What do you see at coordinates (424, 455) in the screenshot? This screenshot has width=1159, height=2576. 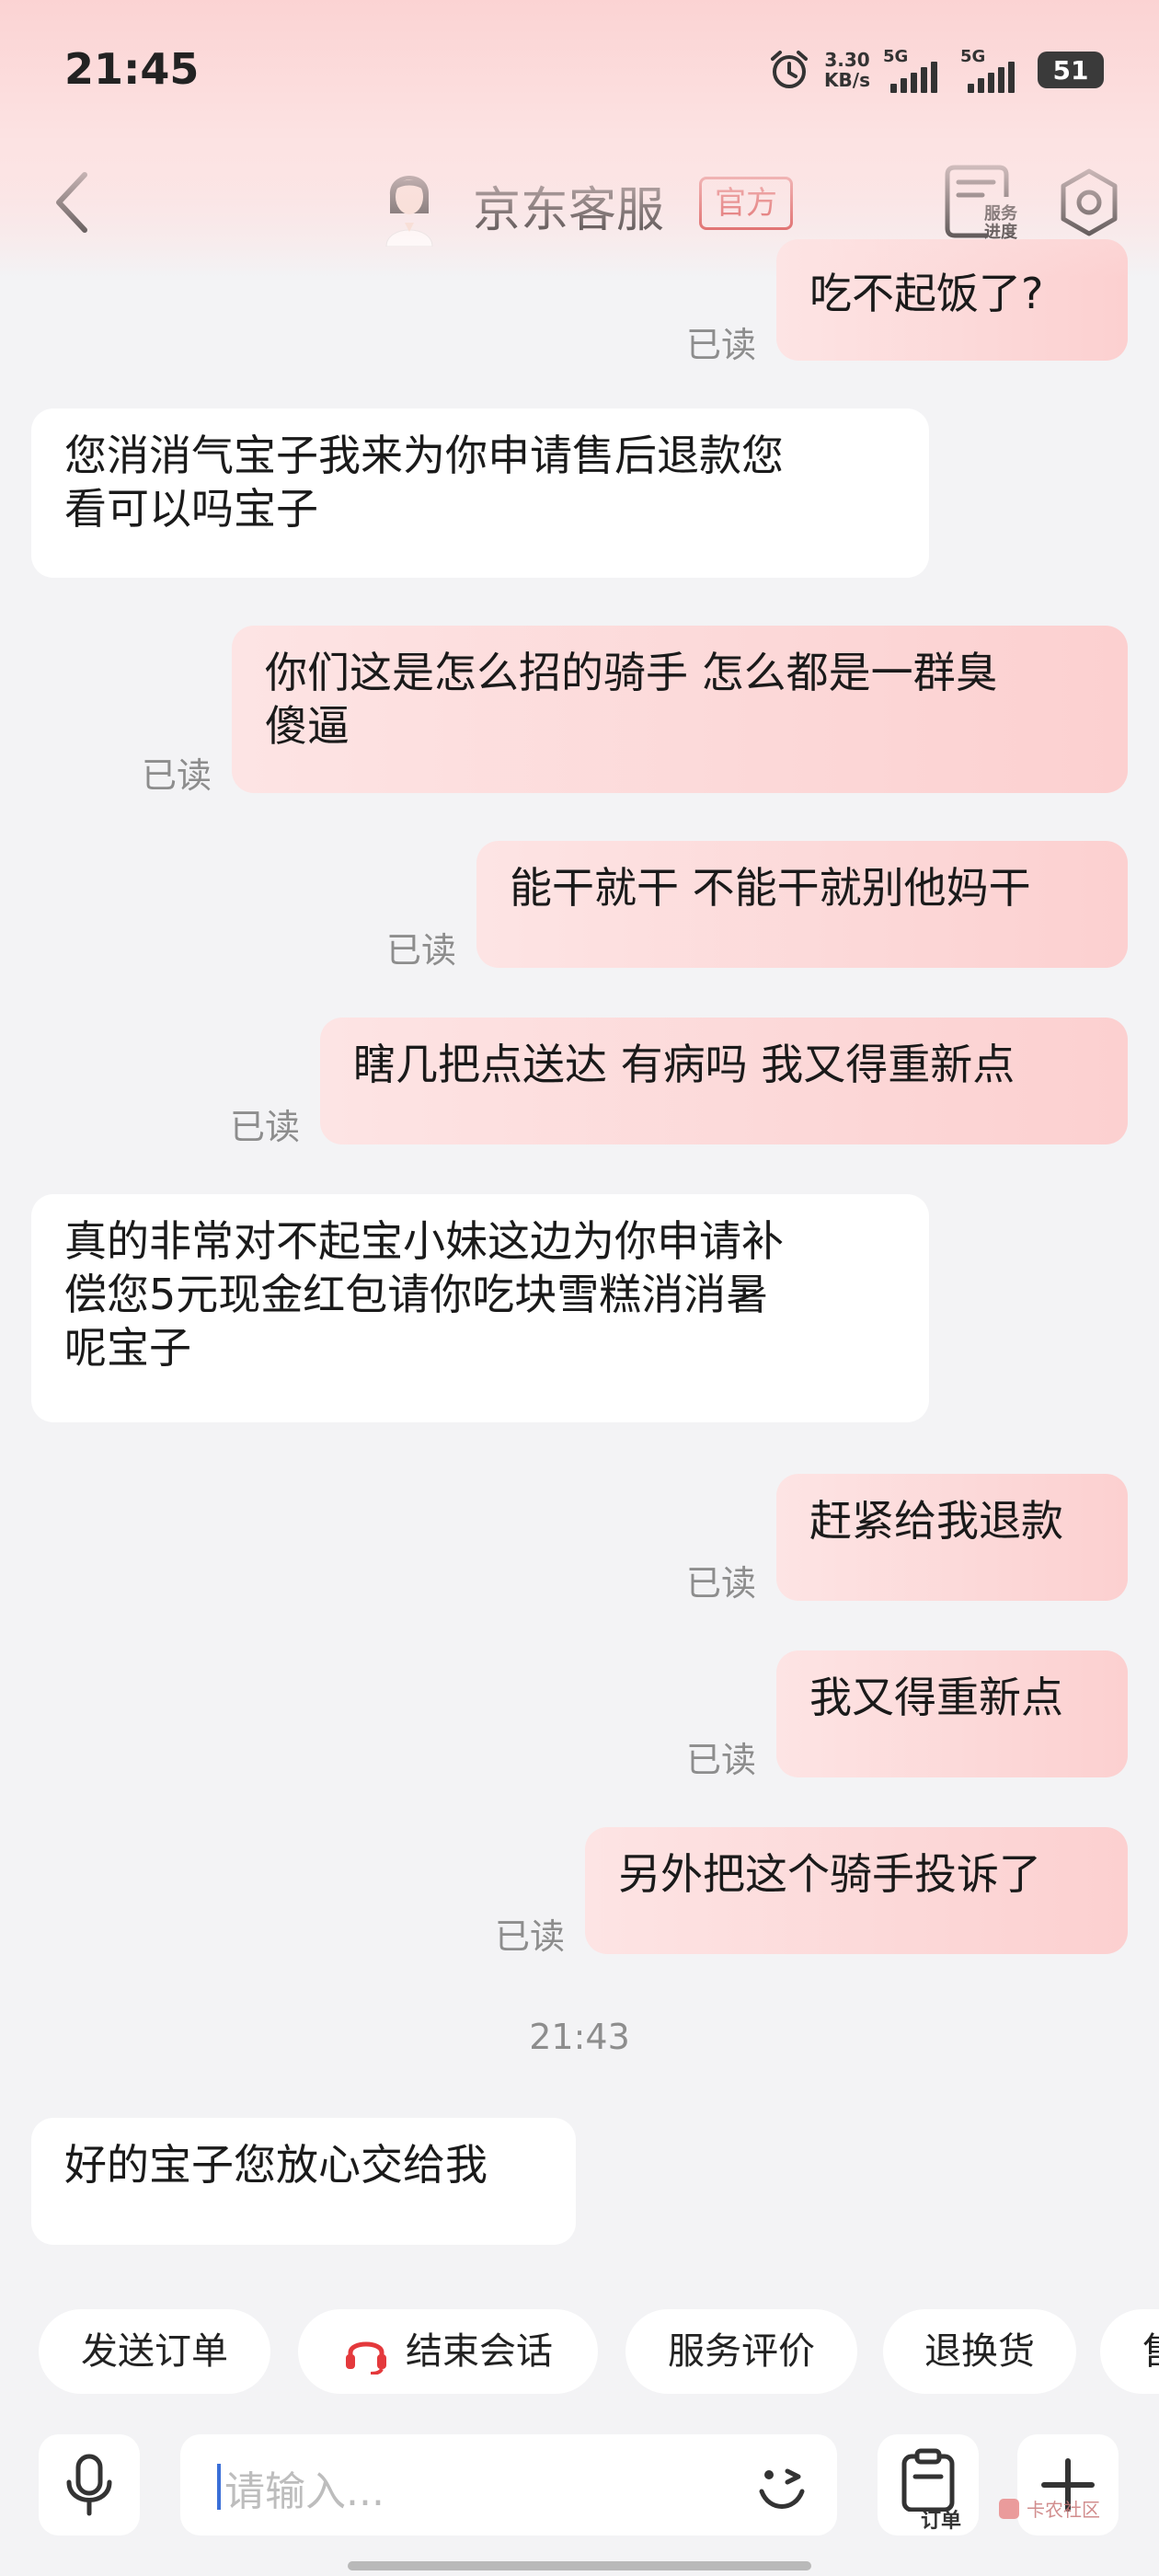 I see `message-line: 您消消气宝子我来为你申请售后退款您` at bounding box center [424, 455].